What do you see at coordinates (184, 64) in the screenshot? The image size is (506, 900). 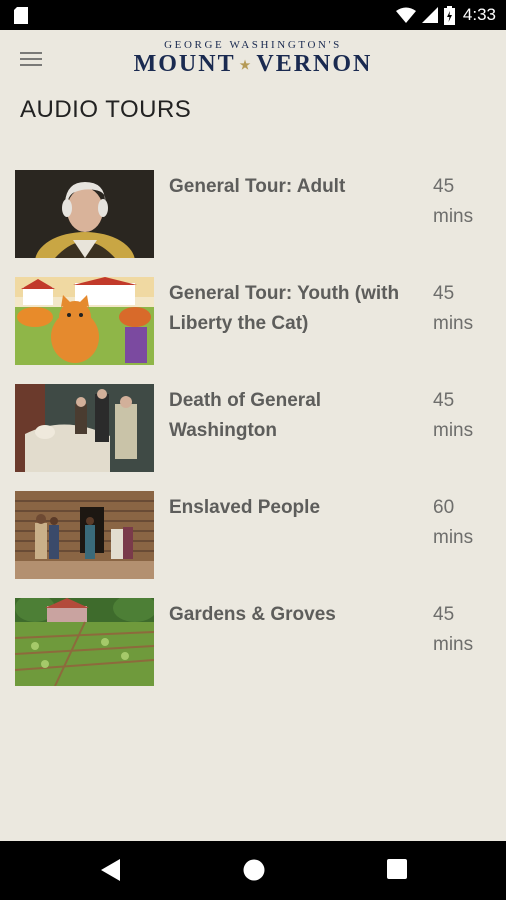 I see `logo-word-mount: MOUNT` at bounding box center [184, 64].